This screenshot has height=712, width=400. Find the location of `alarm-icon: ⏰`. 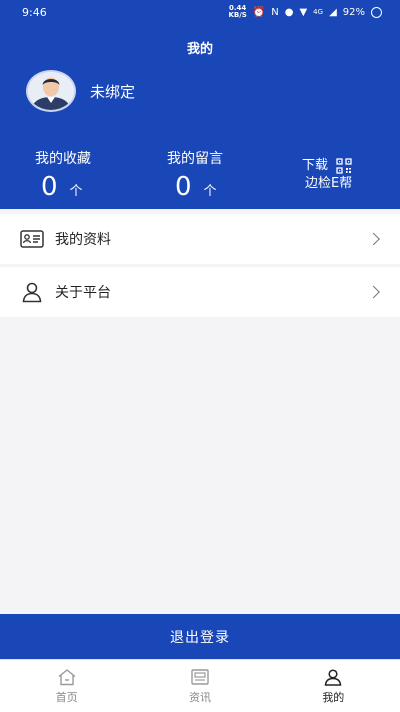

alarm-icon: ⏰ is located at coordinates (259, 12).